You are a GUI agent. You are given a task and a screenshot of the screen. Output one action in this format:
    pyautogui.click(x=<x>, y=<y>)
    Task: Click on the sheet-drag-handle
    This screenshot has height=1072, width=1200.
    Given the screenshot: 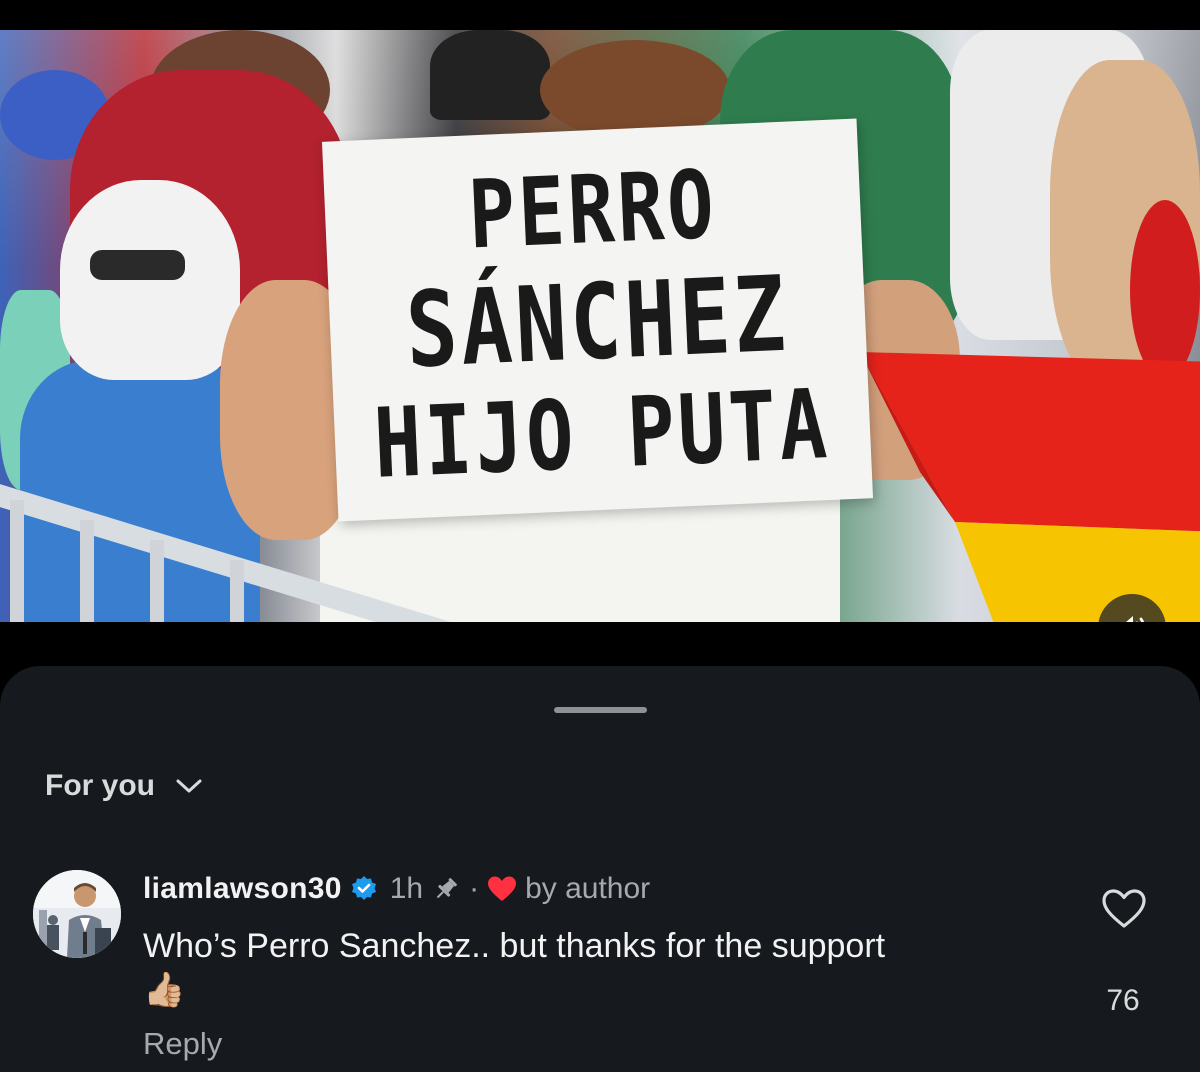 What is the action you would take?
    pyautogui.click(x=600, y=710)
    